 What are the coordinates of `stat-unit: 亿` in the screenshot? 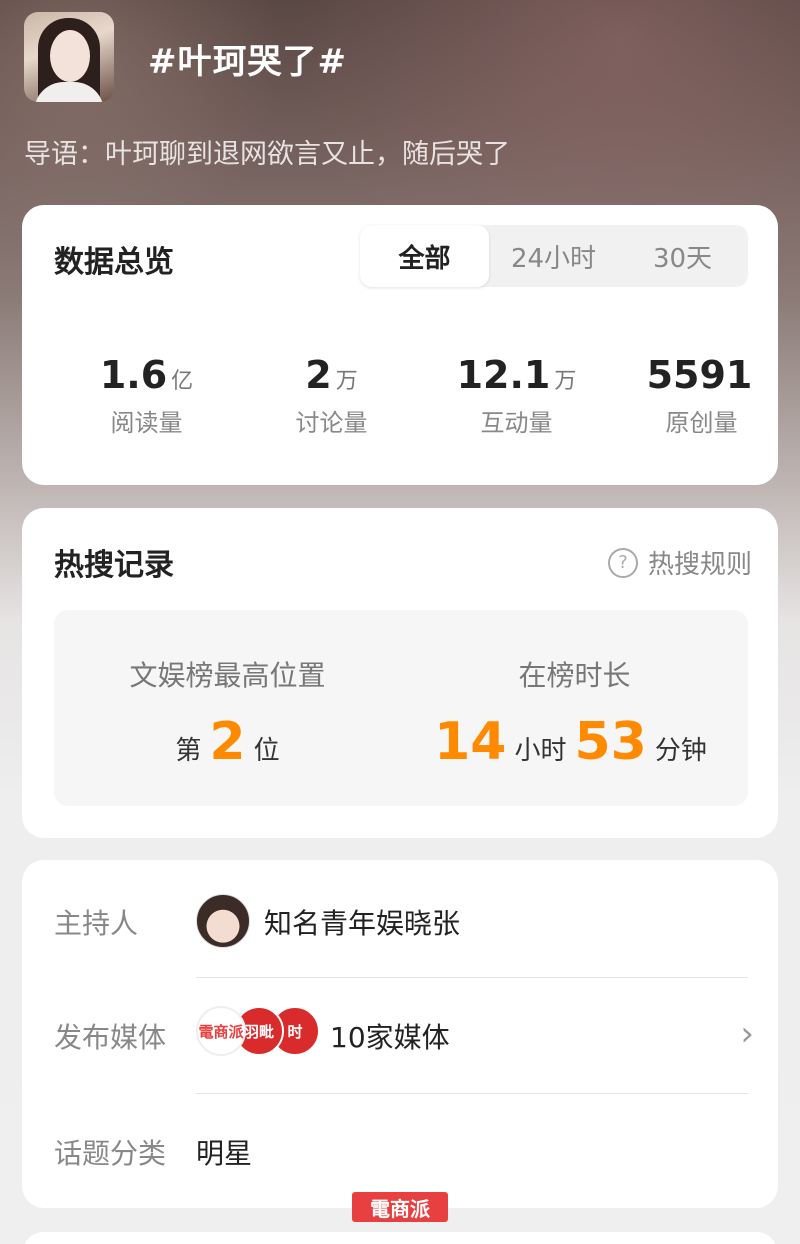 It's located at (182, 381).